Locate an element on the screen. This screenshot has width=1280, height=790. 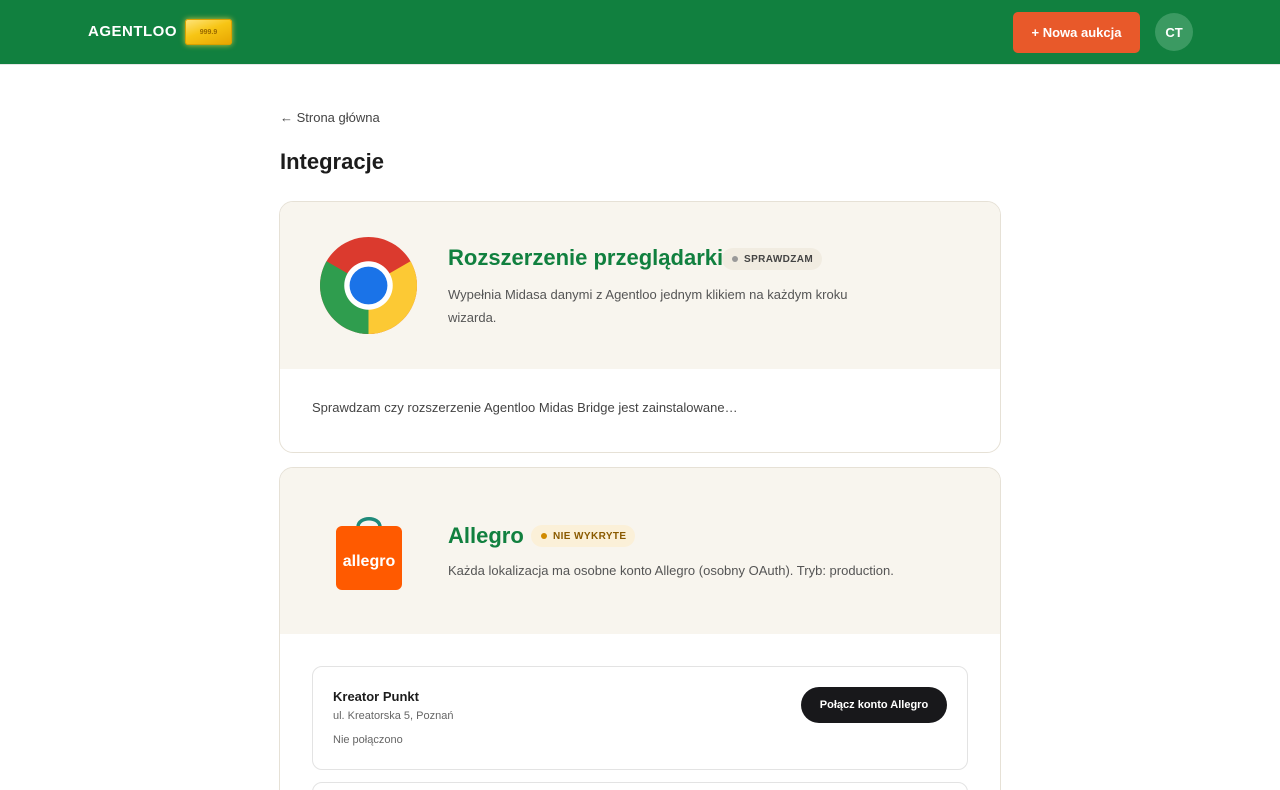
top-navigation-bar: AGENTLOO 999.9 + Nowa aukcja CT is located at coordinates (640, 32).